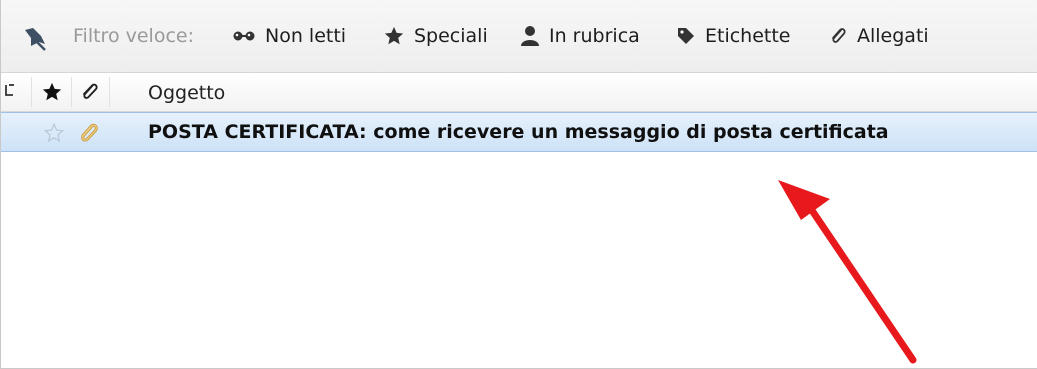 The image size is (1037, 369). What do you see at coordinates (686, 36) in the screenshot?
I see `tag-icon` at bounding box center [686, 36].